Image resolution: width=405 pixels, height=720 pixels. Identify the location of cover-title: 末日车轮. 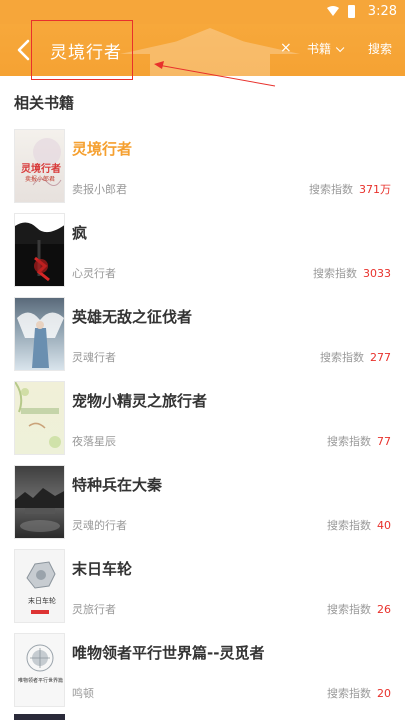
(42, 601).